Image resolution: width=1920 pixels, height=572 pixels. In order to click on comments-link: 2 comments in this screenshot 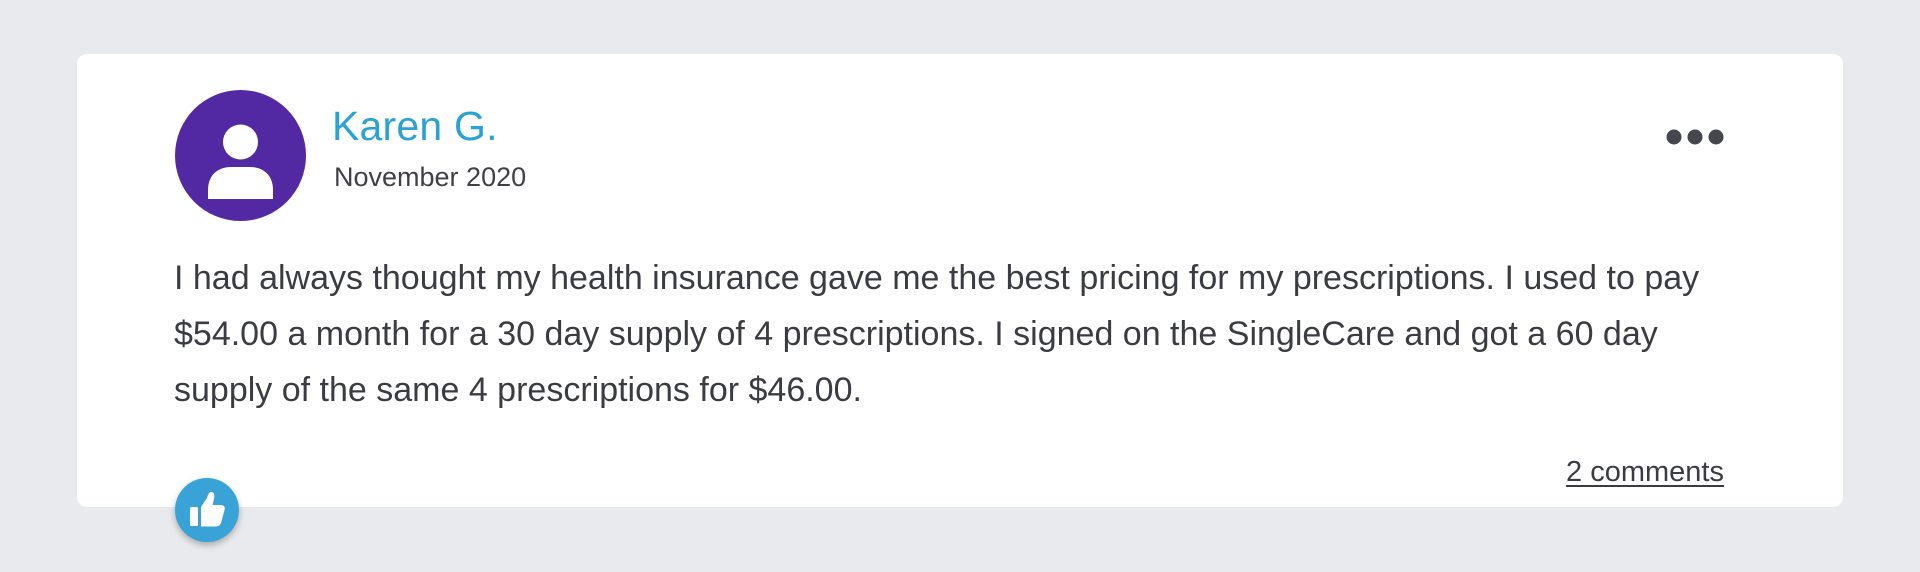, I will do `click(1645, 472)`.